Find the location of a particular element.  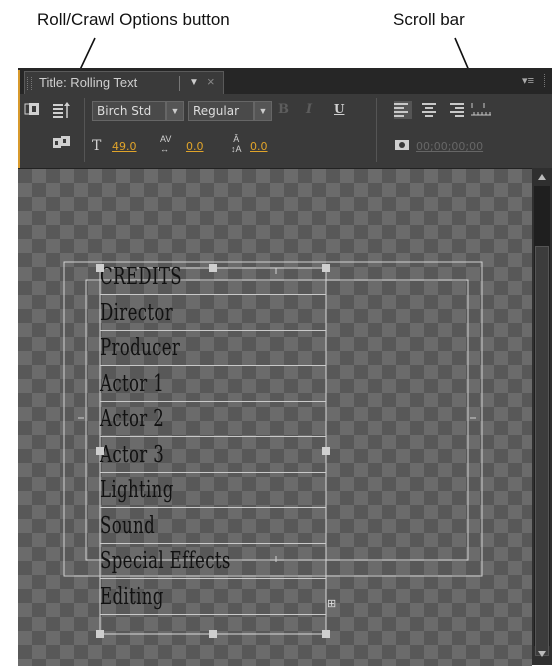

credit-line: Sound is located at coordinates (128, 525).